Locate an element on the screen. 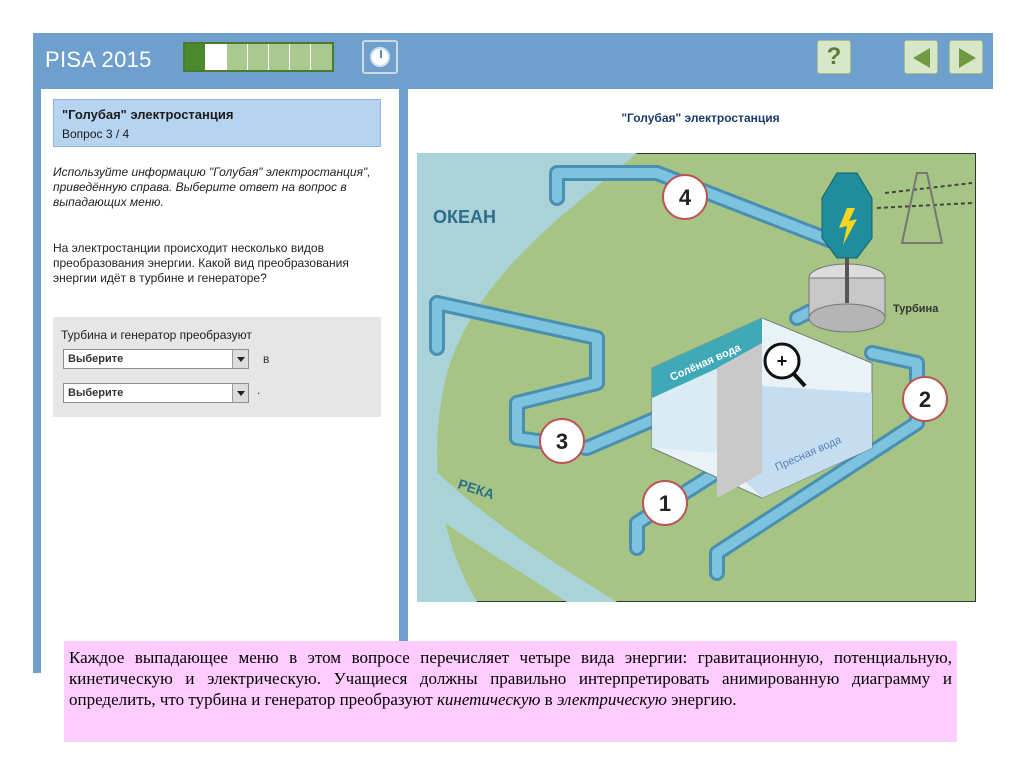 The height and width of the screenshot is (767, 1024). step-4-label: 4 is located at coordinates (685, 197).